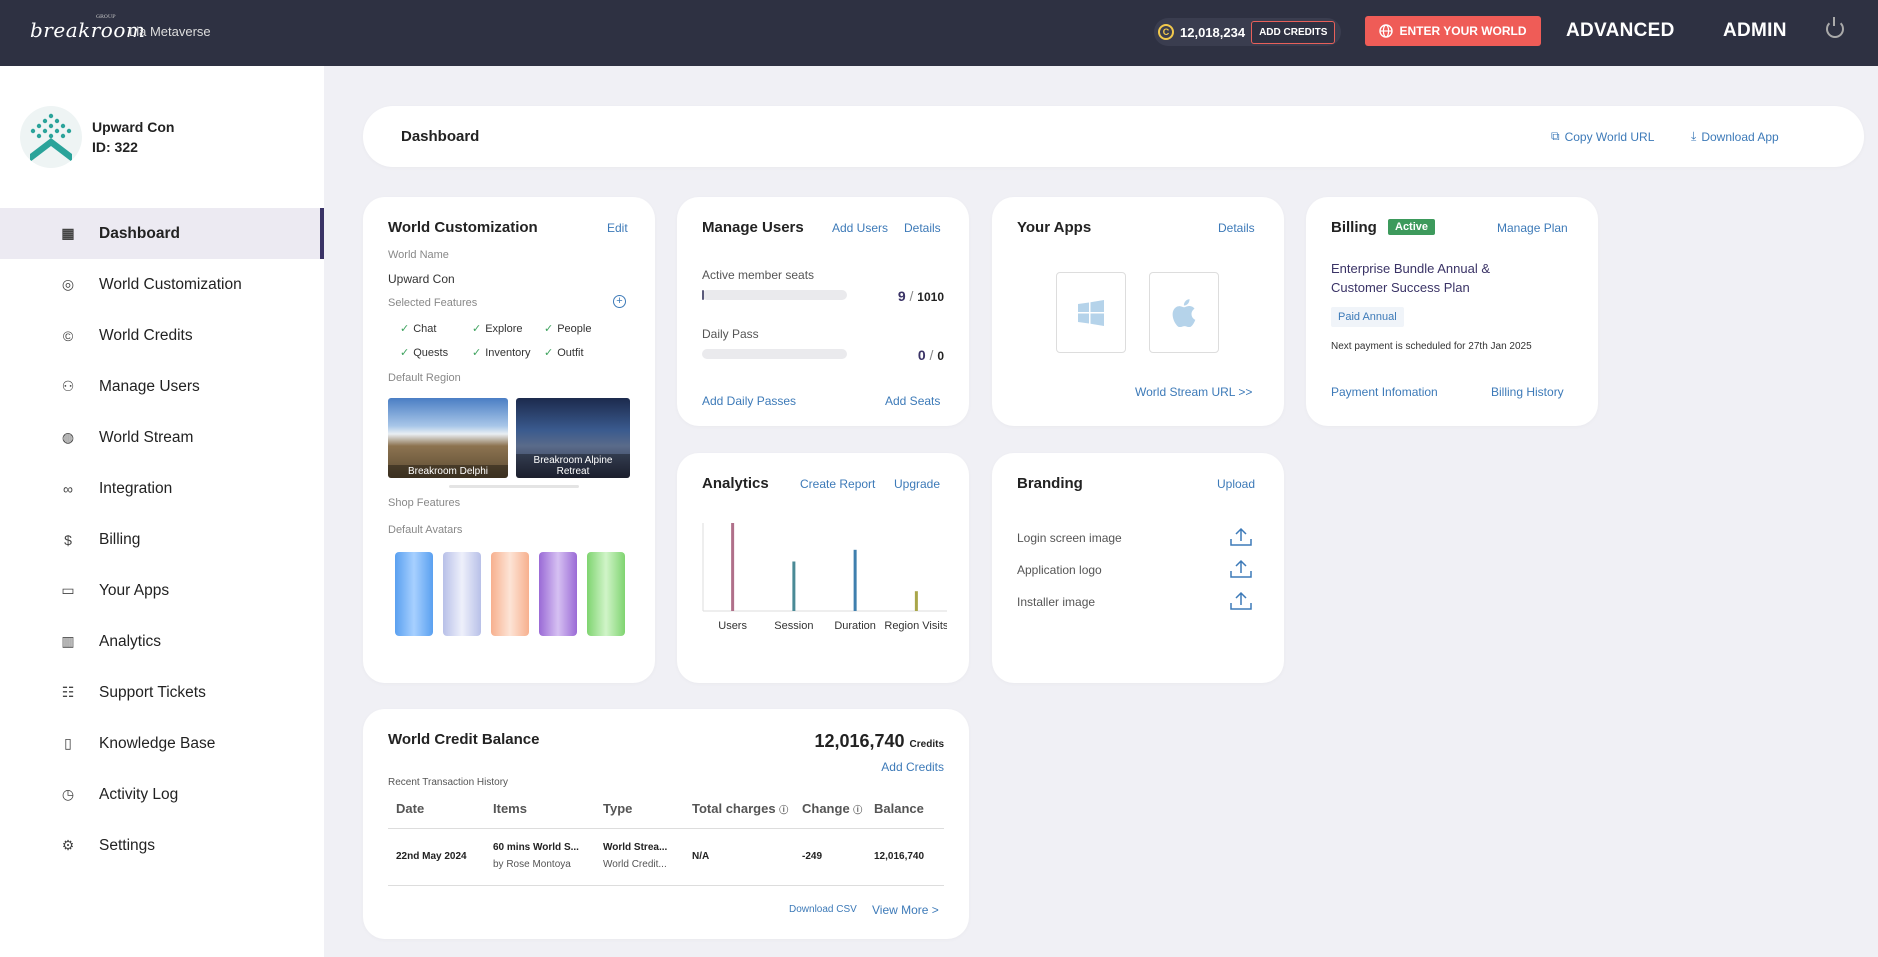  Describe the element at coordinates (701, 856) in the screenshot. I see `cell-charges: N/A` at that location.